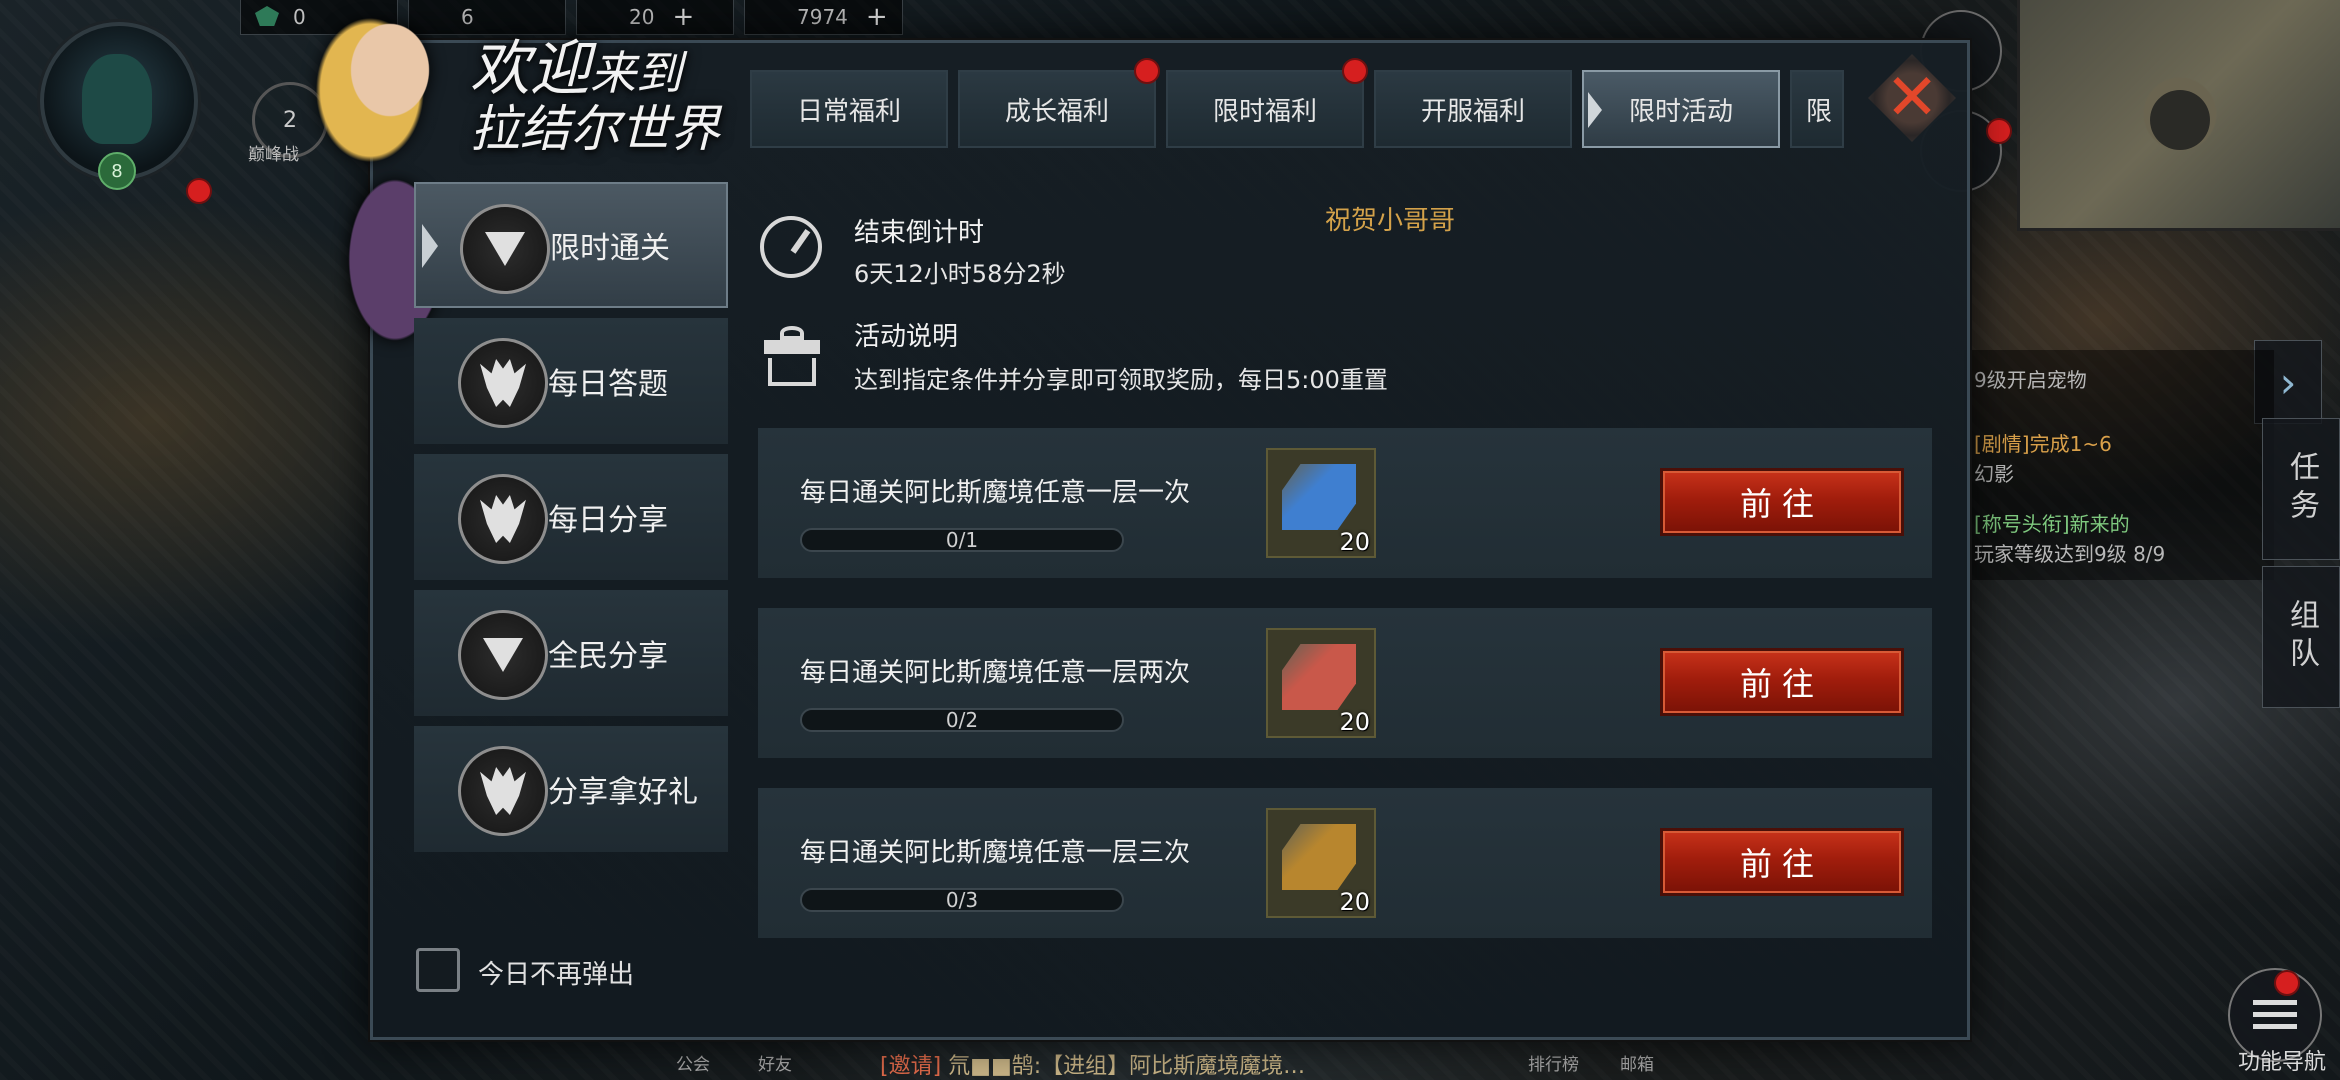 Image resolution: width=2340 pixels, height=1080 pixels. What do you see at coordinates (267, 16) in the screenshot?
I see `emerald-icon` at bounding box center [267, 16].